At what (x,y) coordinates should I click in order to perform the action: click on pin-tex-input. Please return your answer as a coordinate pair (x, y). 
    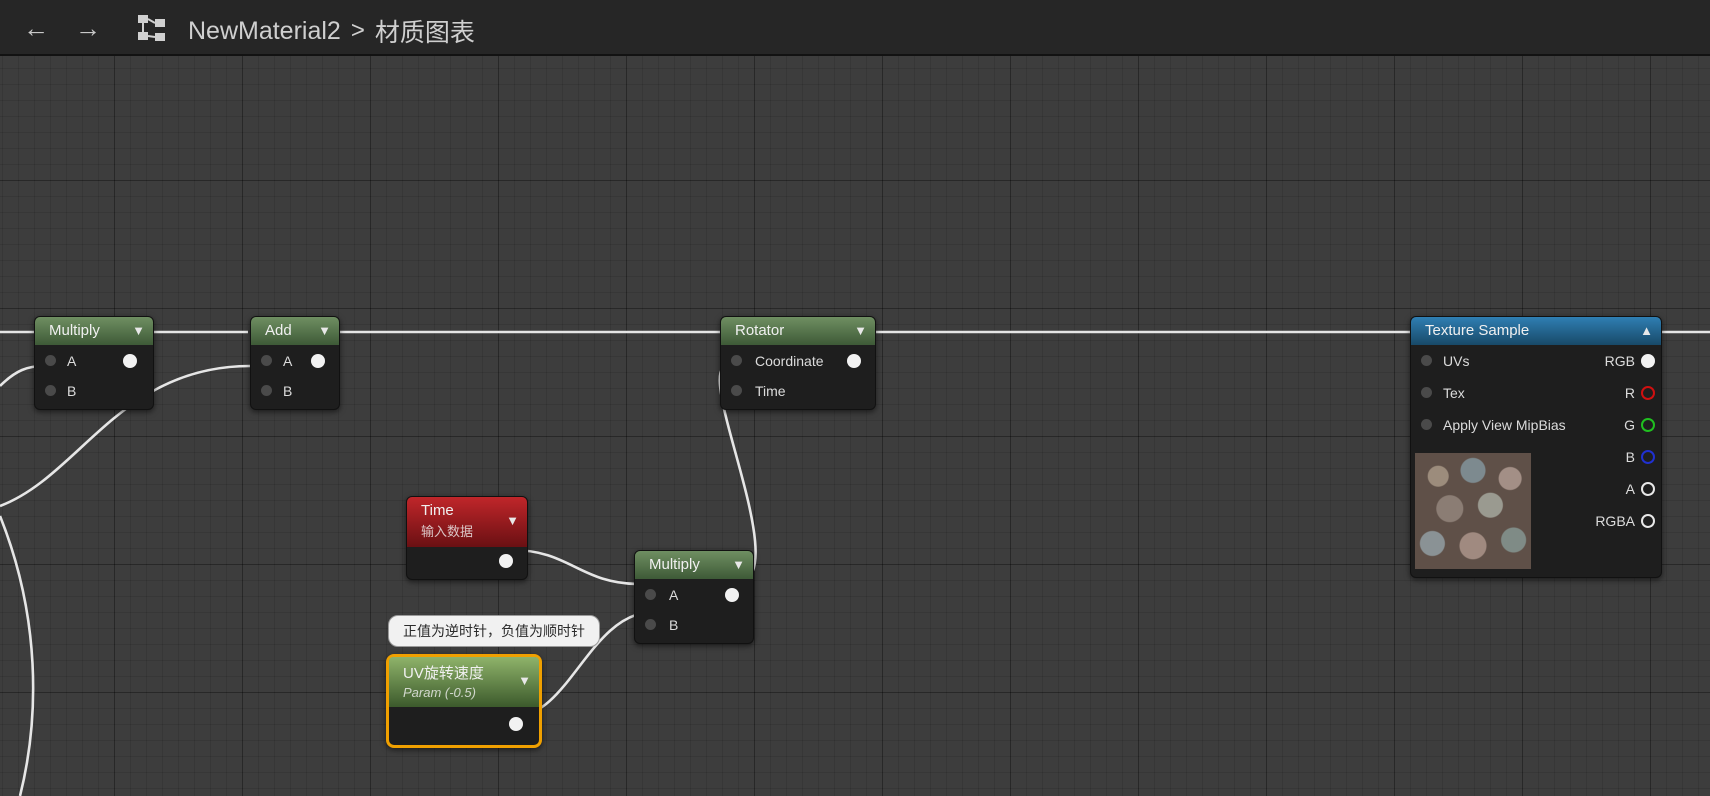
    Looking at the image, I should click on (1426, 392).